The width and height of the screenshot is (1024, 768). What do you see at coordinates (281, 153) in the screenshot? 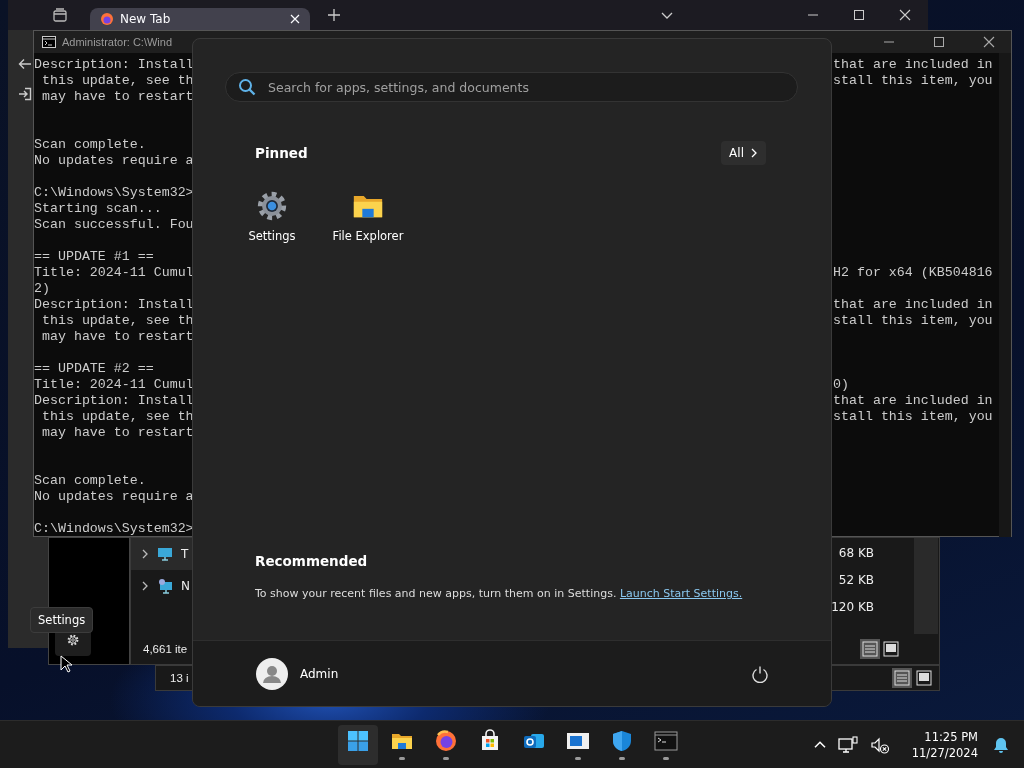
I see `section-title: Pinned` at bounding box center [281, 153].